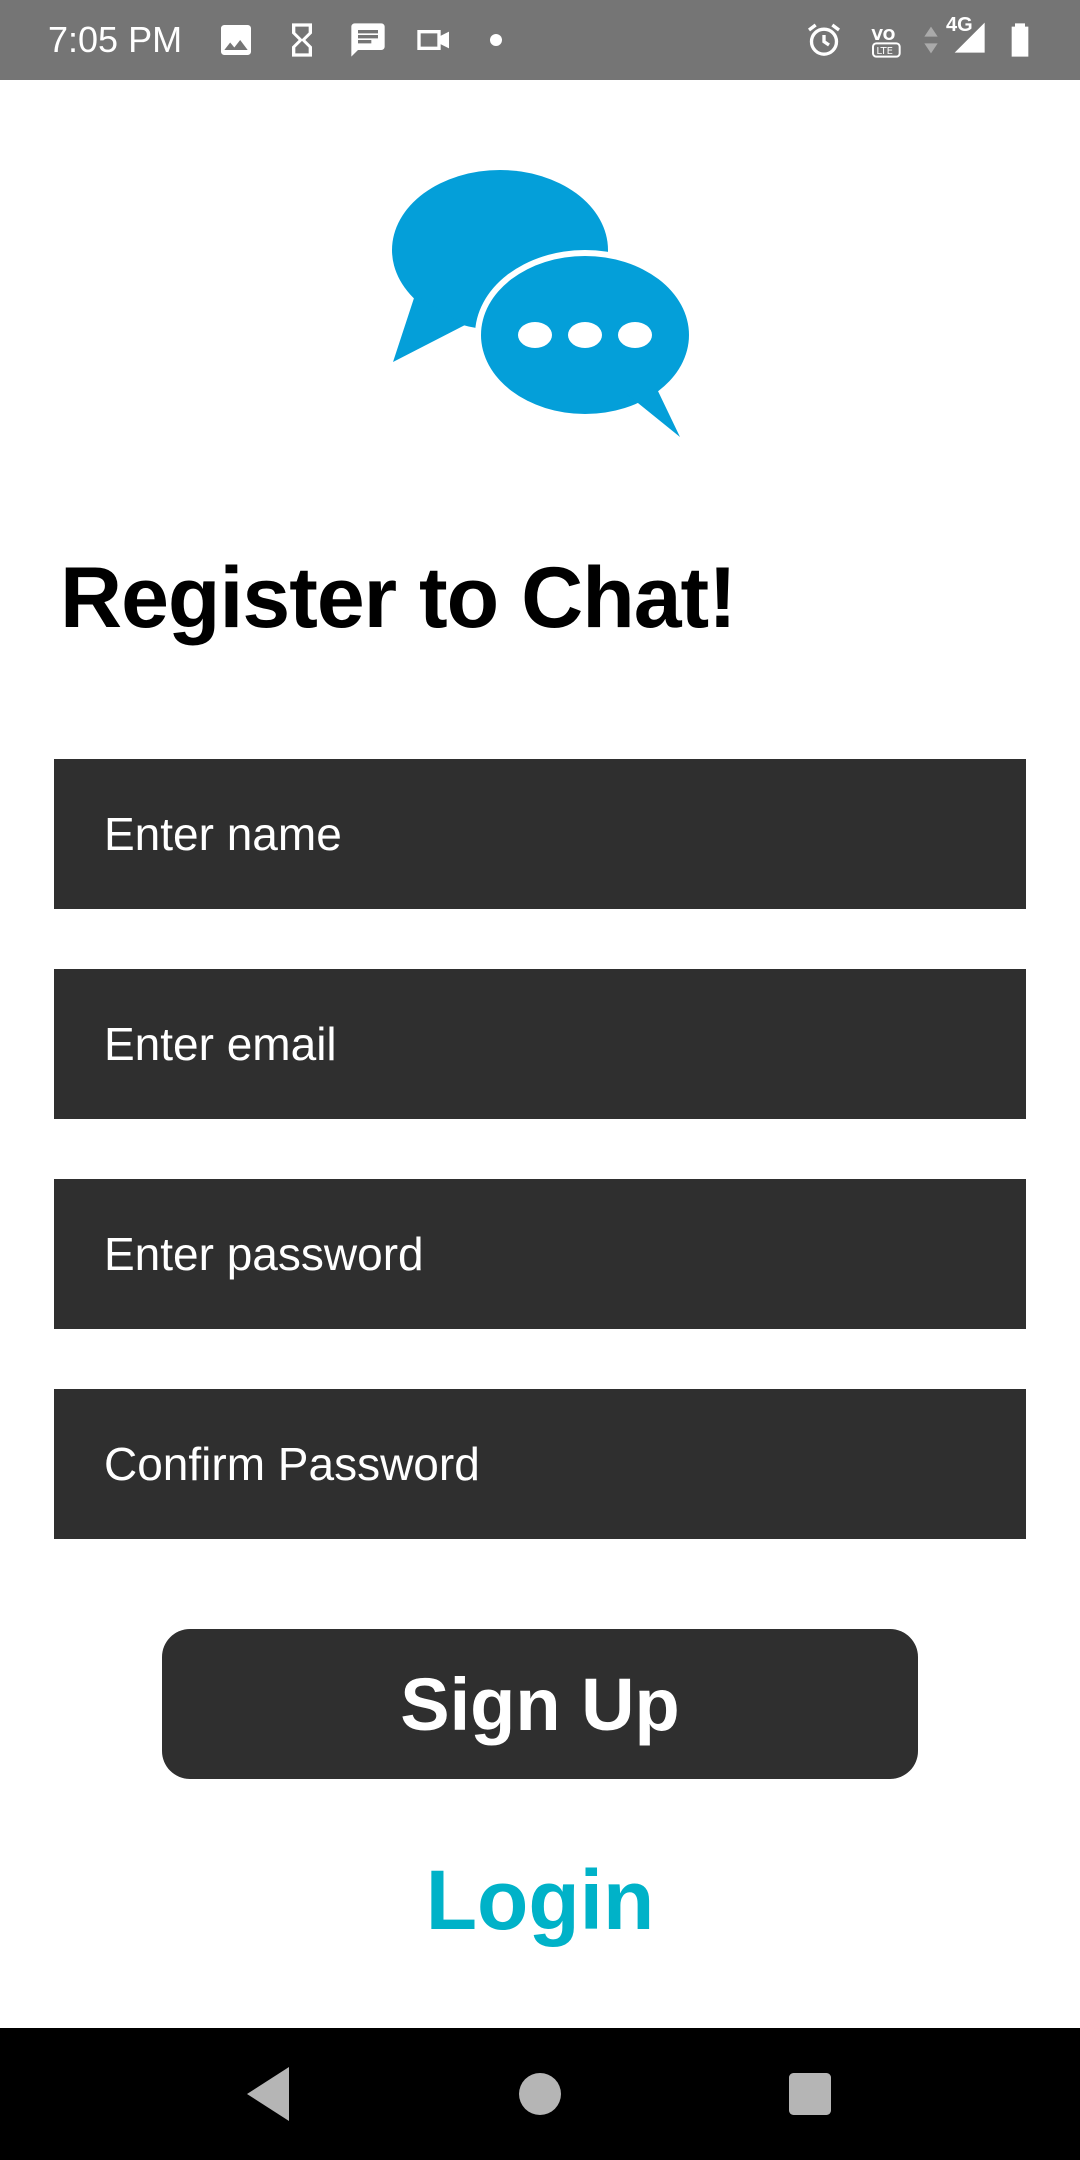  I want to click on name-field, so click(540, 834).